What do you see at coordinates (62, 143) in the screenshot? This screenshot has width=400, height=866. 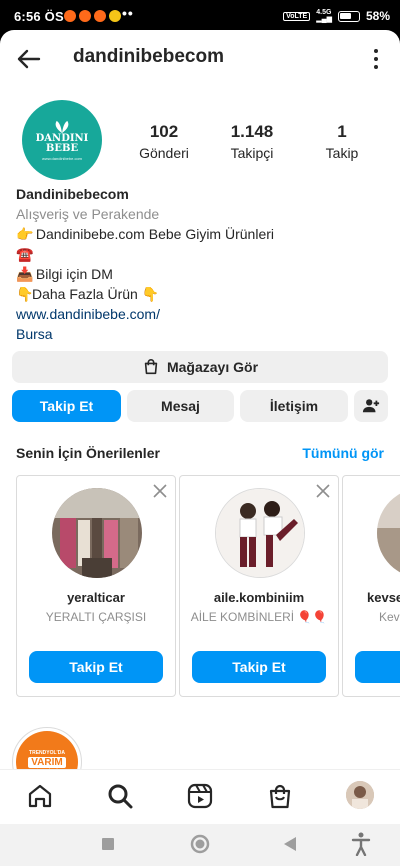 I see `avatar-logo-text: DANDINI BEBE` at bounding box center [62, 143].